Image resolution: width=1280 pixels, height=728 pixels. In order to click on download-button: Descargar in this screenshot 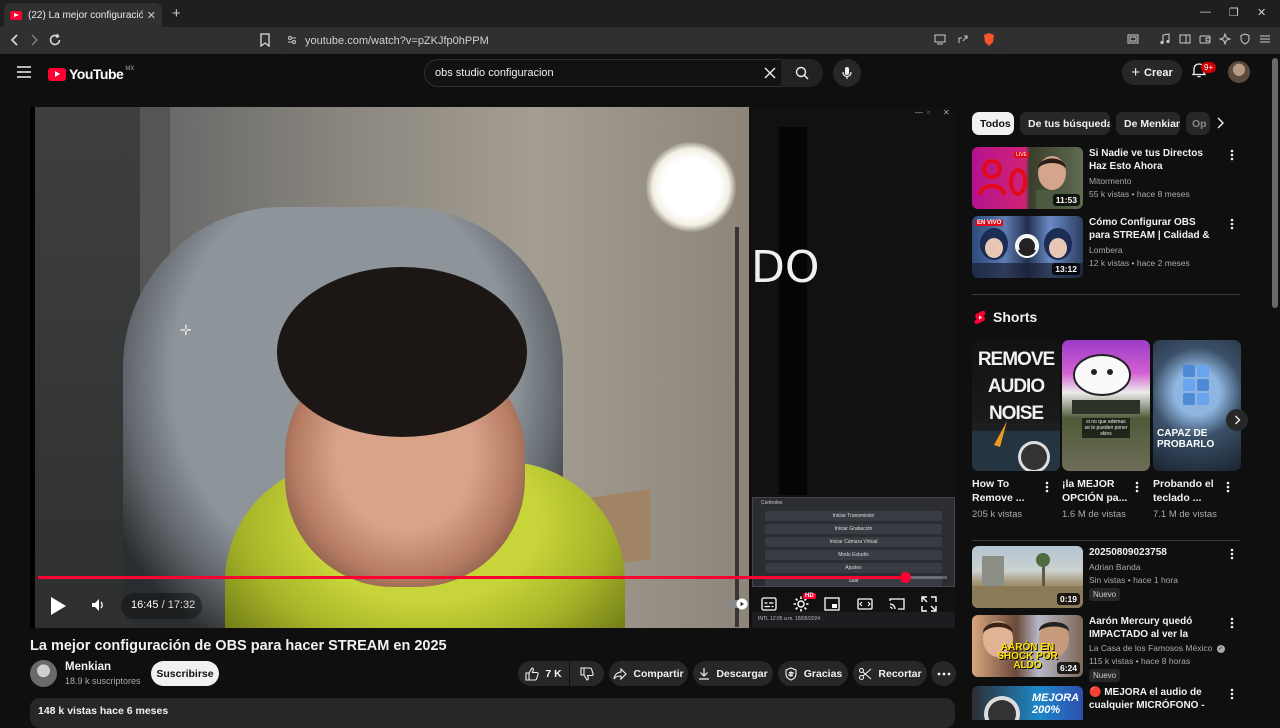, I will do `click(733, 673)`.